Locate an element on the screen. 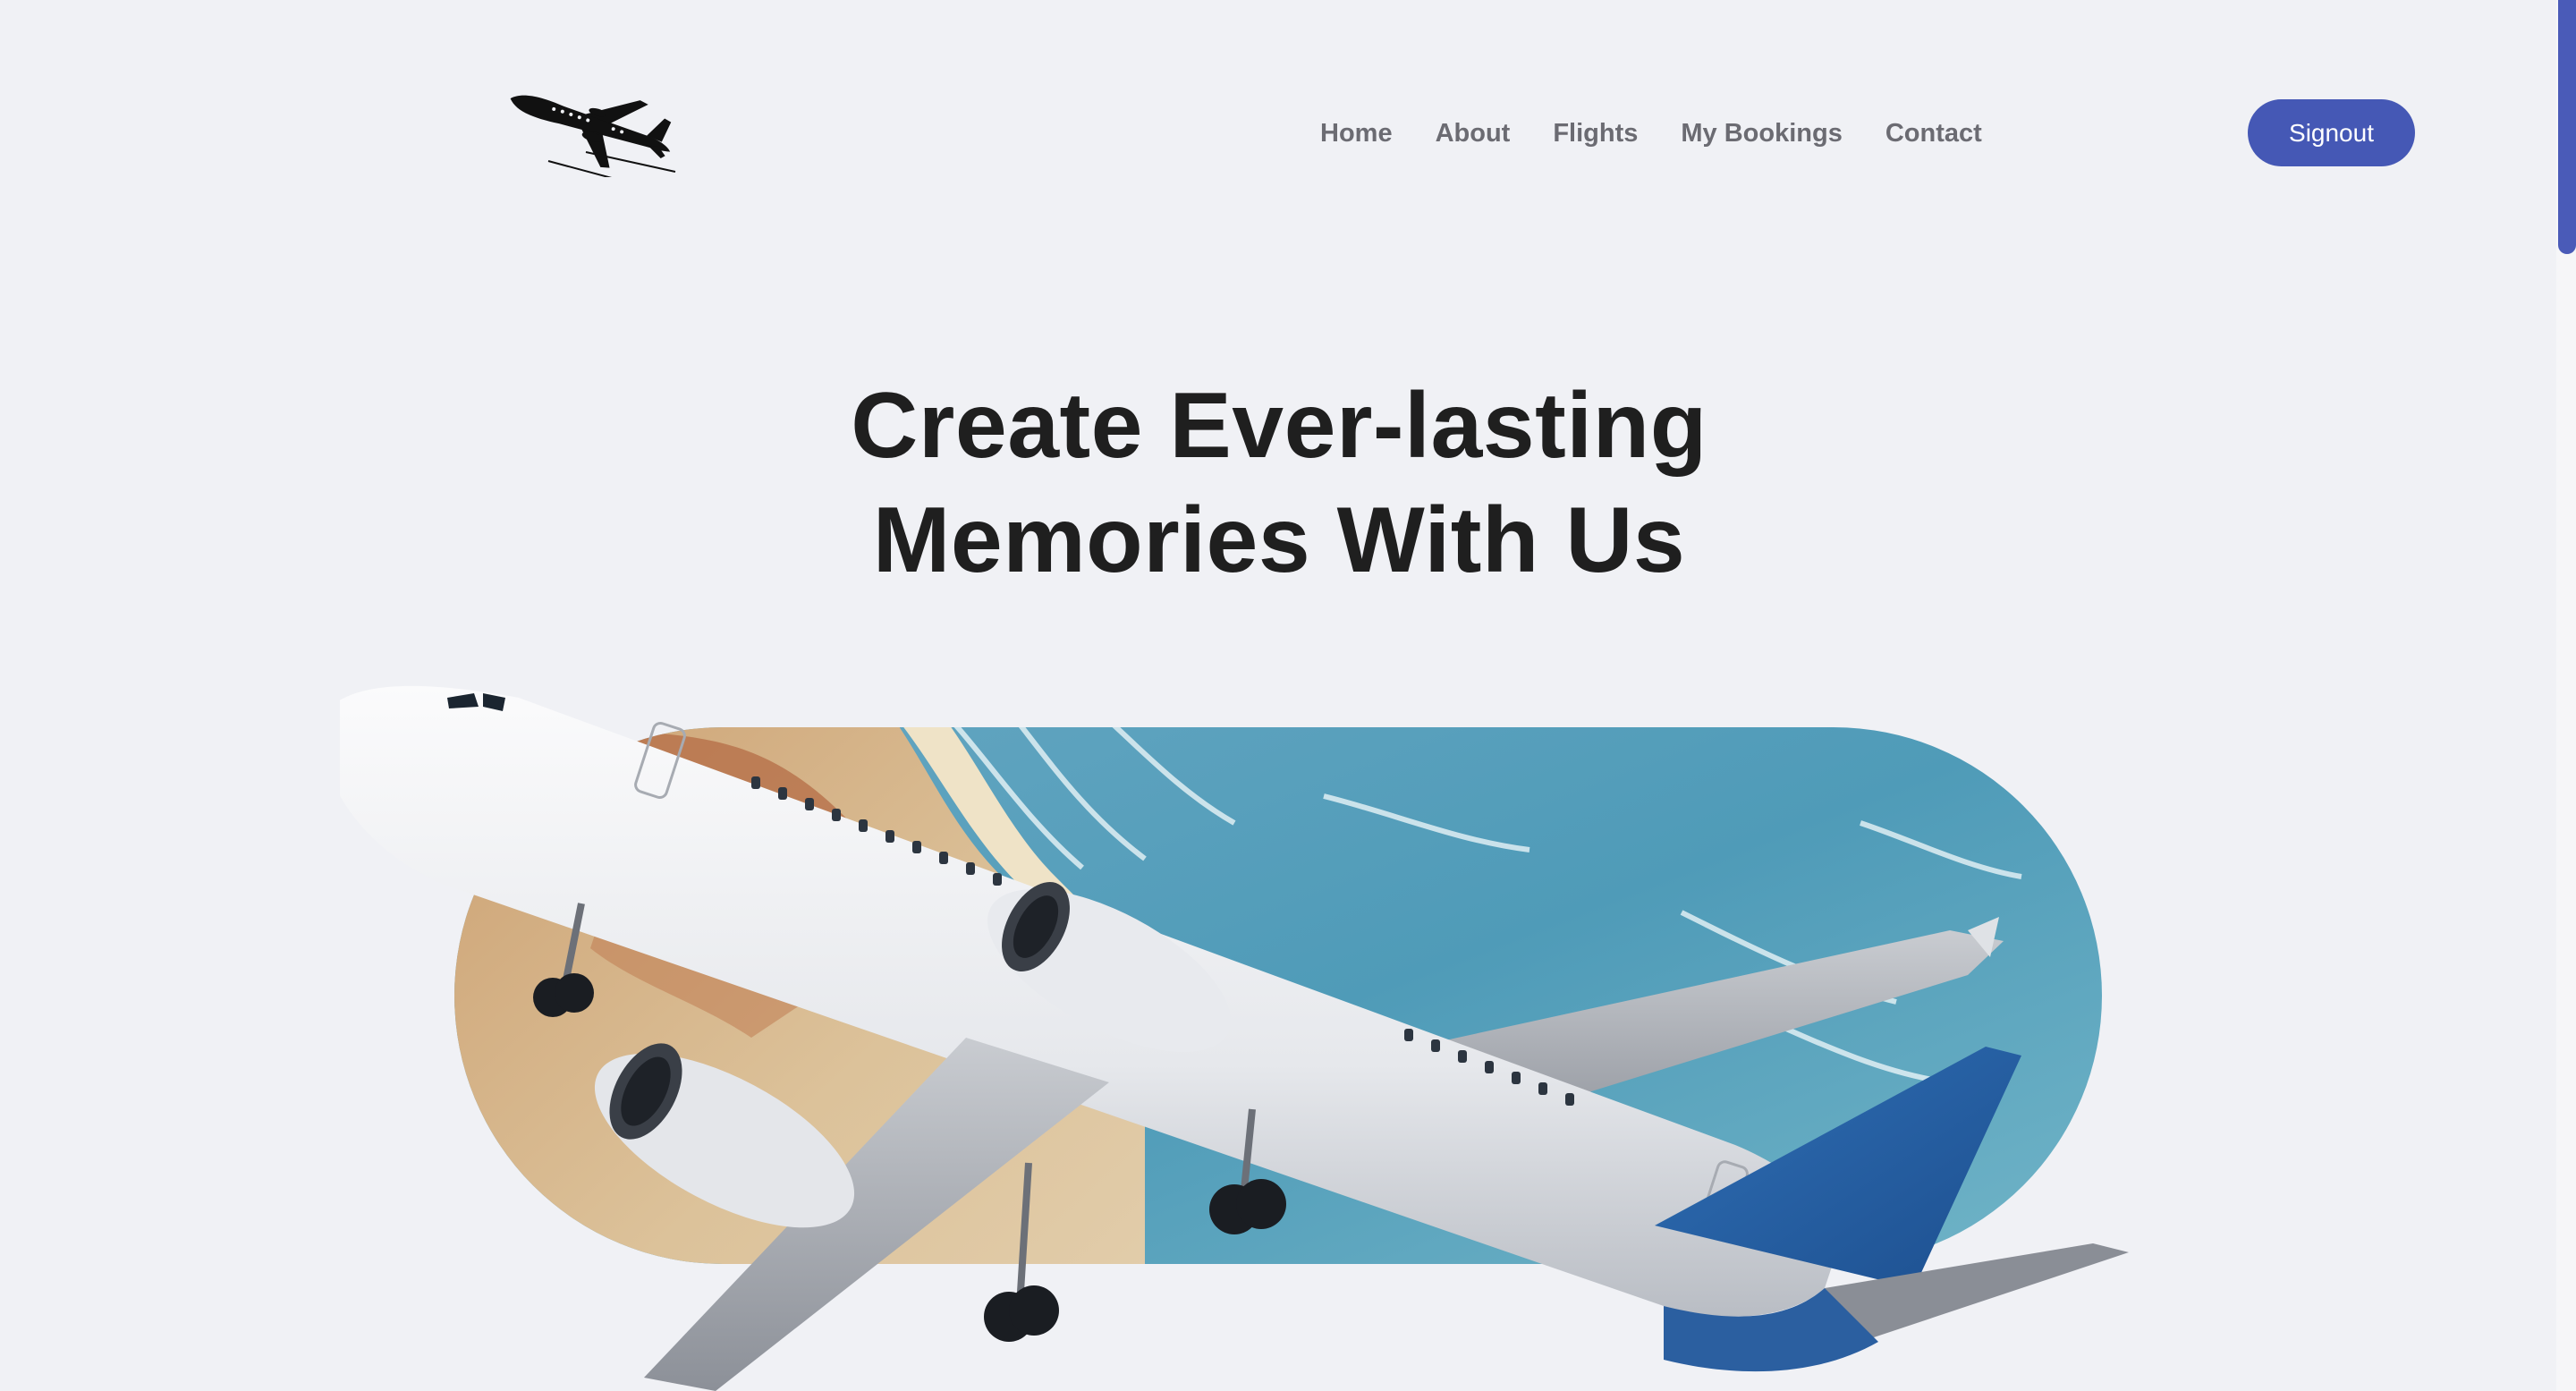 The height and width of the screenshot is (1391, 2576). nav-link-contact: Contact is located at coordinates (1933, 133).